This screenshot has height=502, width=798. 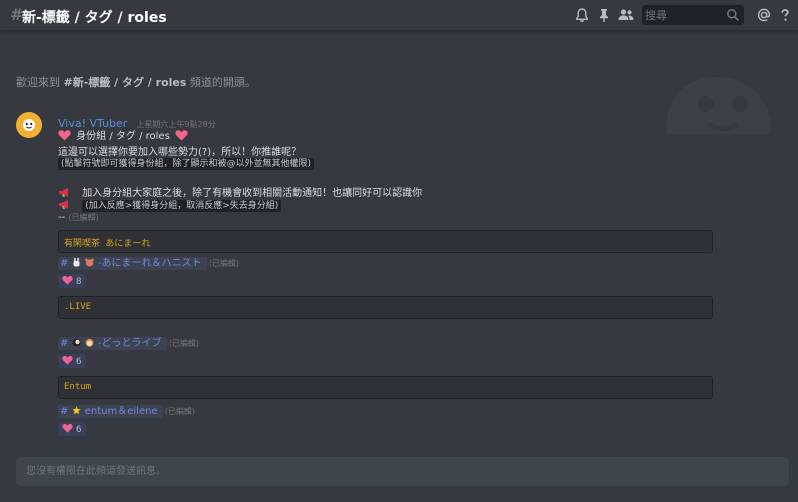 What do you see at coordinates (719, 105) in the screenshot?
I see `channel-watermark-icon` at bounding box center [719, 105].